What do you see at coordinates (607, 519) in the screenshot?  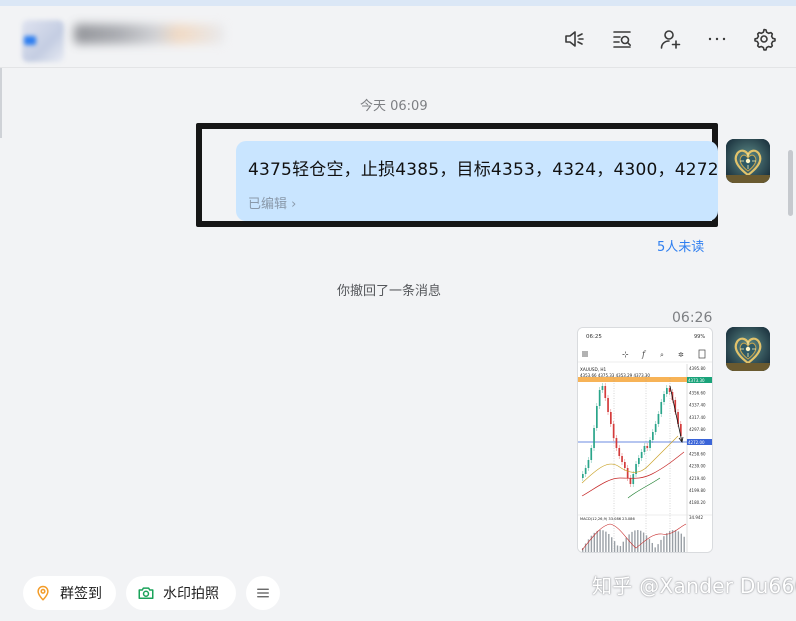 I see `macd-label: MACD(12,26,9) 33.086 23.086` at bounding box center [607, 519].